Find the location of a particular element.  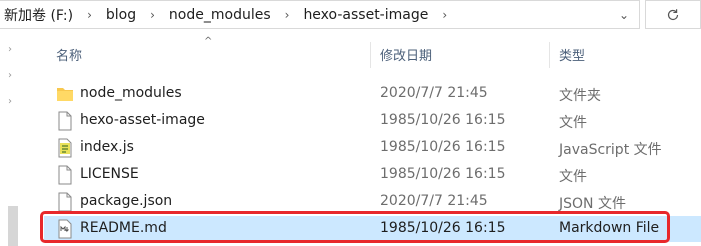

breadcrumb-blog: blog is located at coordinates (121, 15).